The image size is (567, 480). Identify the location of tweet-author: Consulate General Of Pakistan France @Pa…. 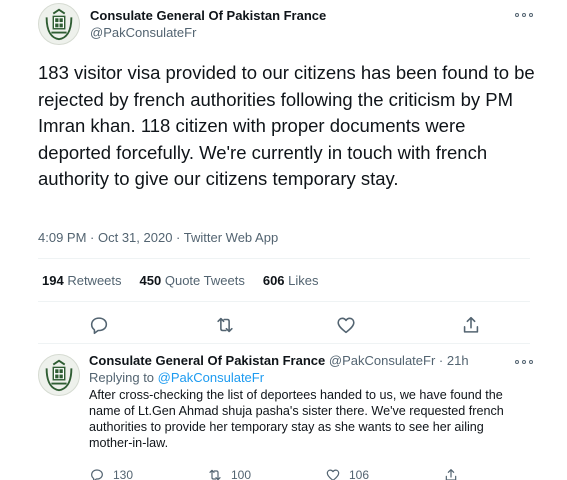
(208, 24).